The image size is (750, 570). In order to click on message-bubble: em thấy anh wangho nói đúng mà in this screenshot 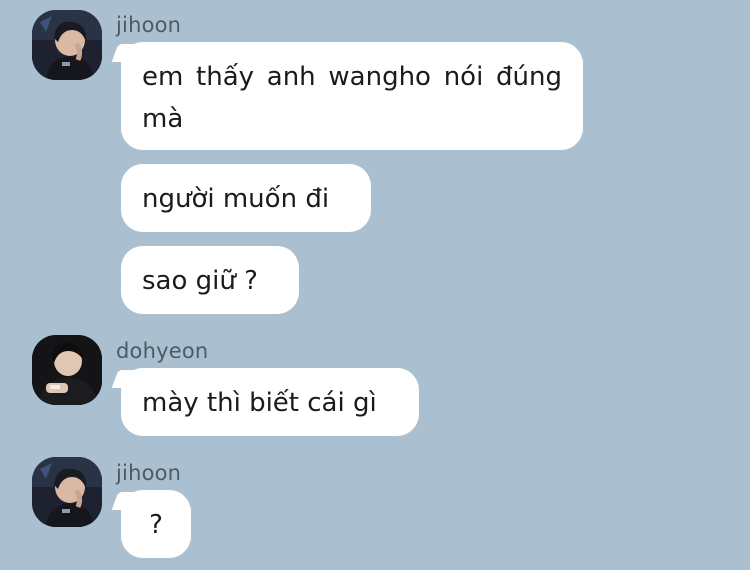, I will do `click(352, 96)`.